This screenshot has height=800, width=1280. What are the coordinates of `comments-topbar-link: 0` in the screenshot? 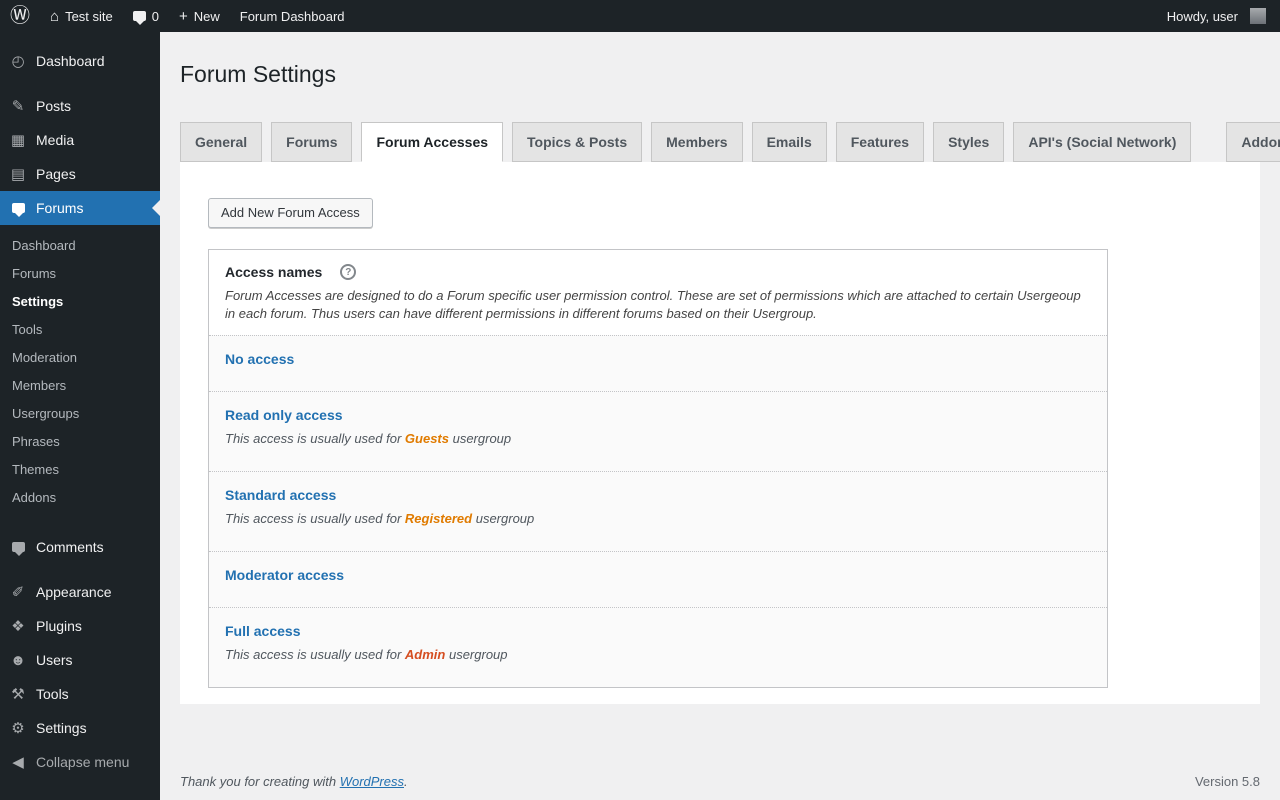 It's located at (146, 16).